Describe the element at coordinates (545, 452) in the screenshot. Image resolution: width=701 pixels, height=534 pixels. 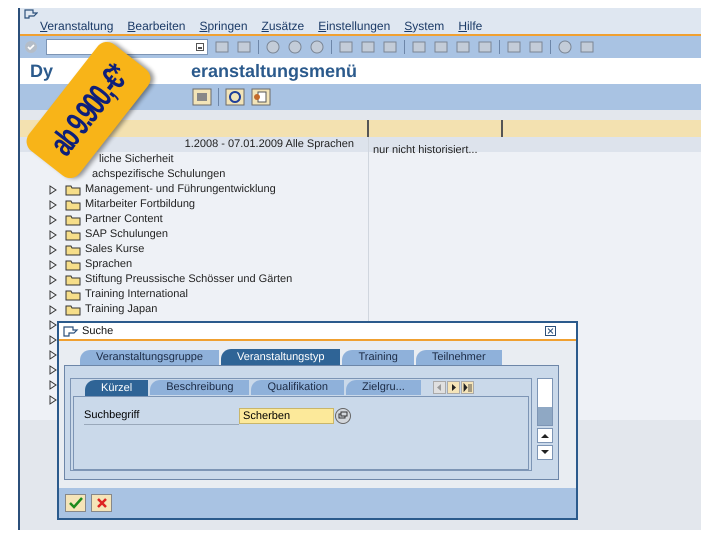
I see `scroll-down-icon` at that location.